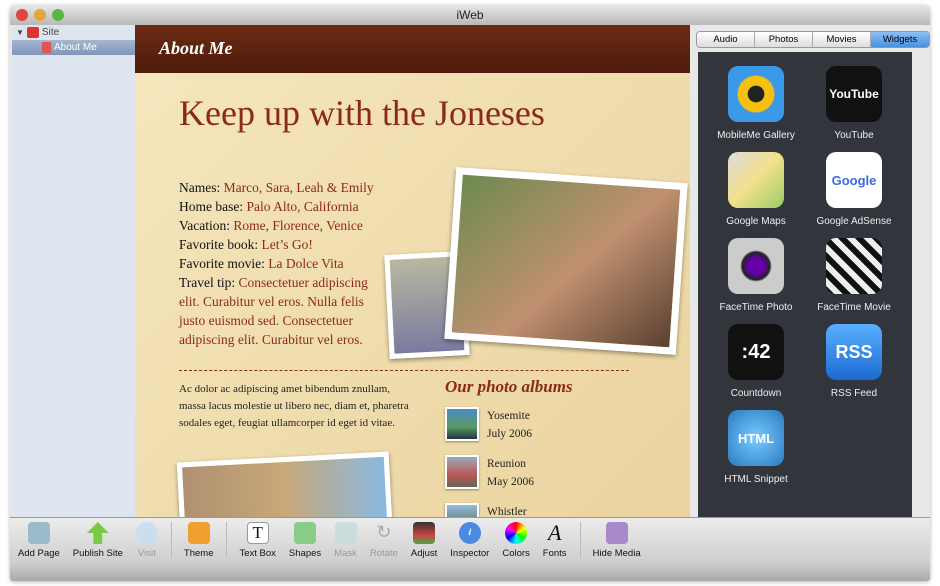 Image resolution: width=940 pixels, height=586 pixels. What do you see at coordinates (384, 532) in the screenshot?
I see `rotate-icon: ↻` at bounding box center [384, 532].